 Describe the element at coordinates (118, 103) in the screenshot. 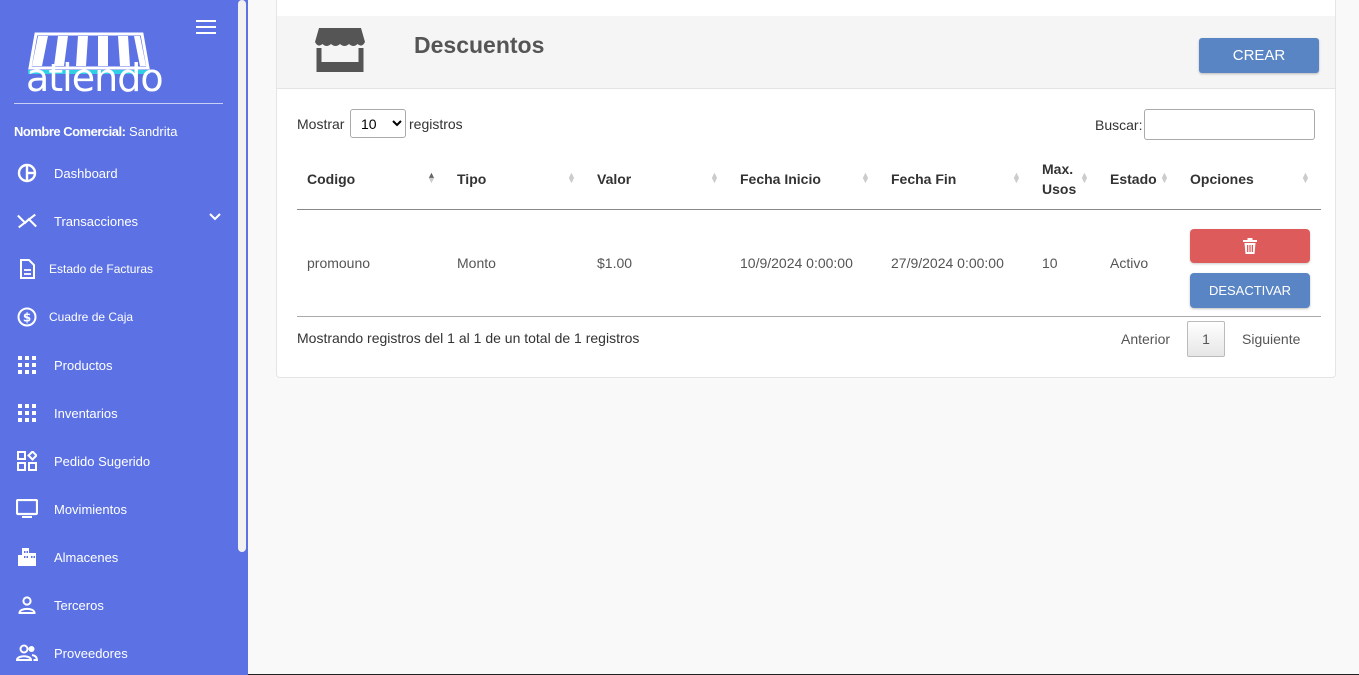

I see `sidebar-divider` at that location.